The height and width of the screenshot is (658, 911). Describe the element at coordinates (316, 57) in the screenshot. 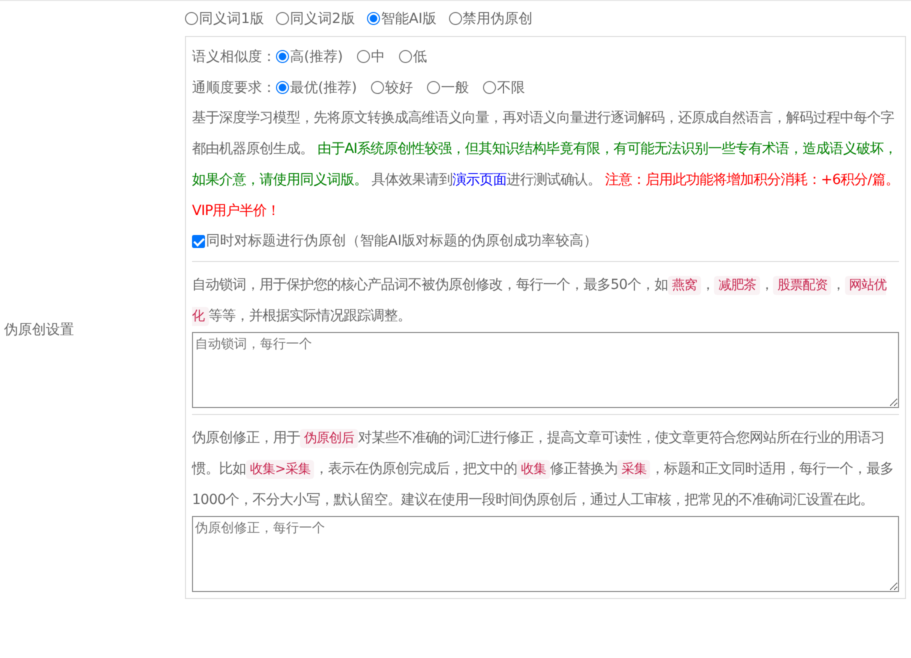

I see `option-label: 高(推荐)` at that location.